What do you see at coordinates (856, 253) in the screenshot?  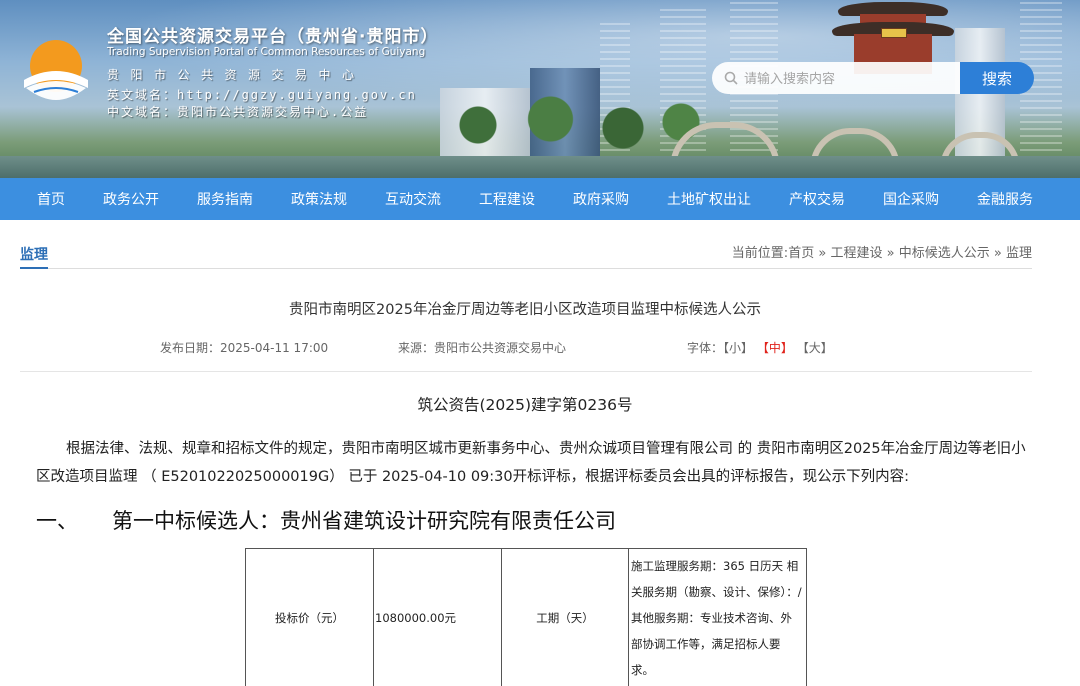 I see `breadcrumb-construction: 工程建设` at bounding box center [856, 253].